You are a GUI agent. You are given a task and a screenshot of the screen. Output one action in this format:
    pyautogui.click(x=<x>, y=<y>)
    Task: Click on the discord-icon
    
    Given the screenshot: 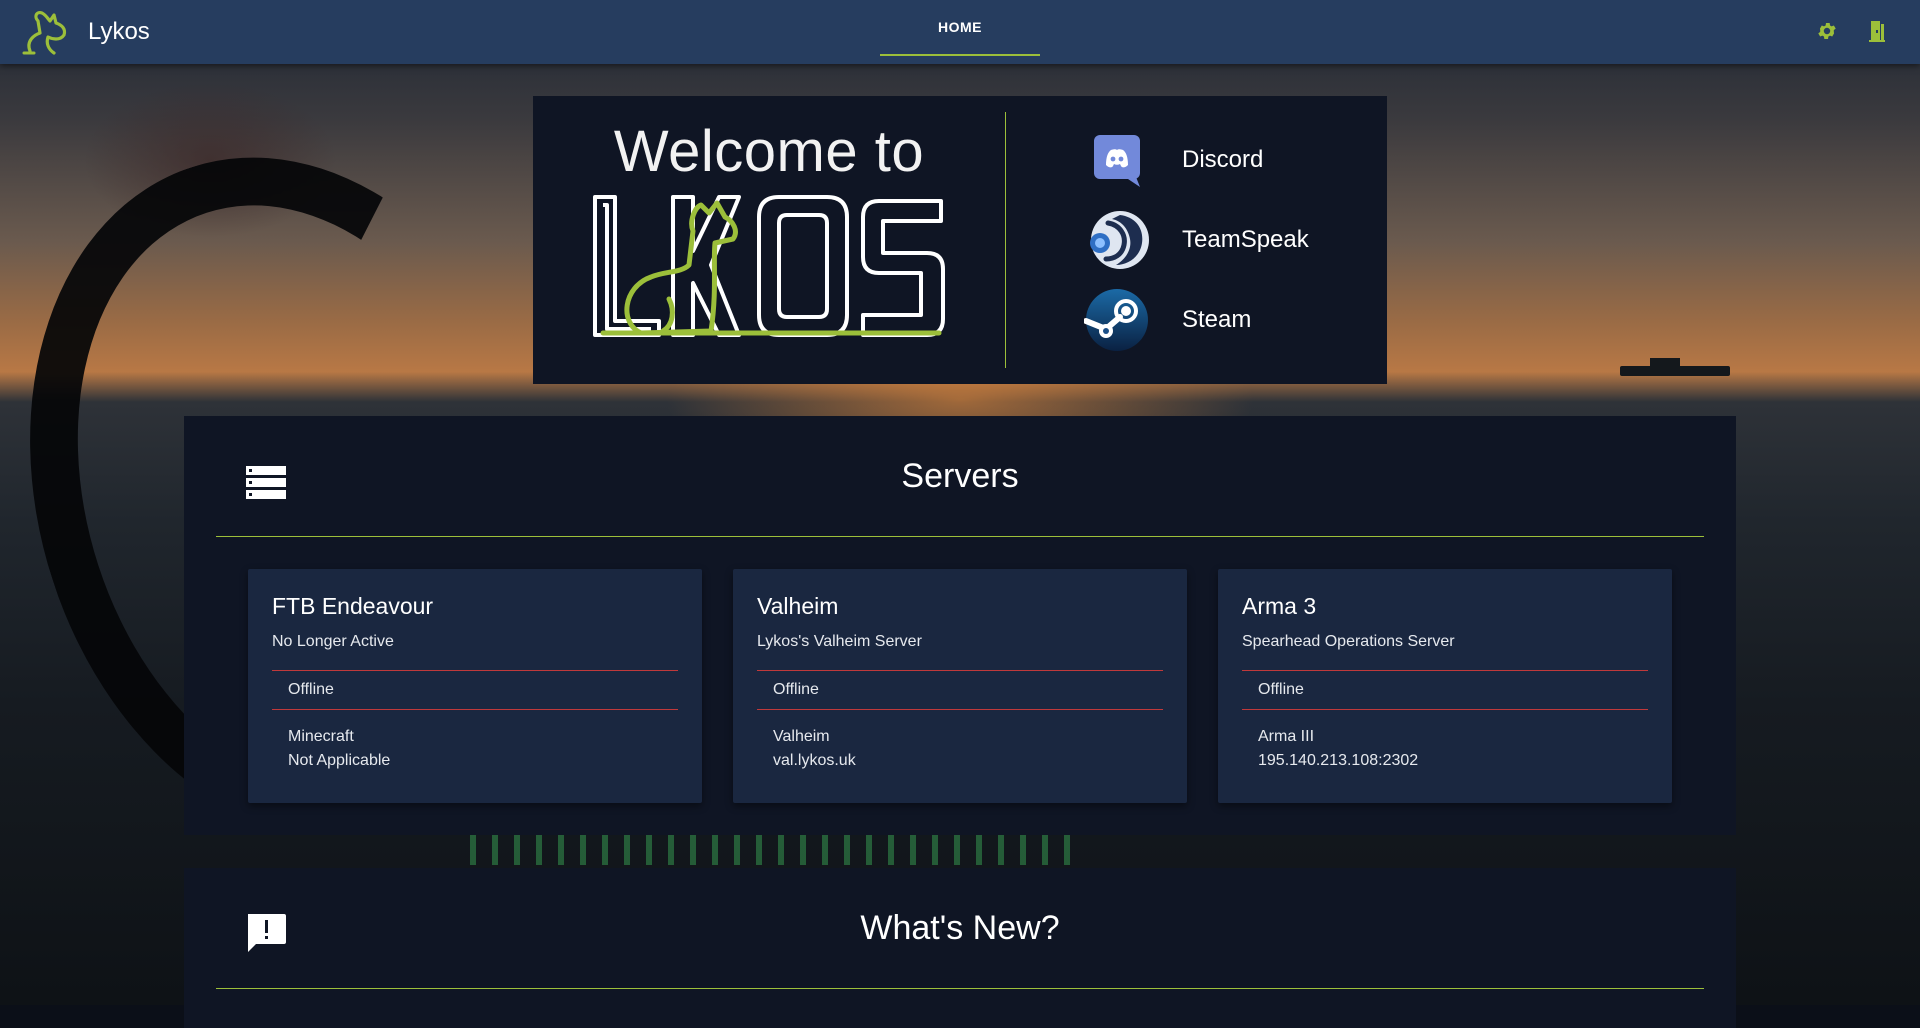 What is the action you would take?
    pyautogui.click(x=1117, y=160)
    